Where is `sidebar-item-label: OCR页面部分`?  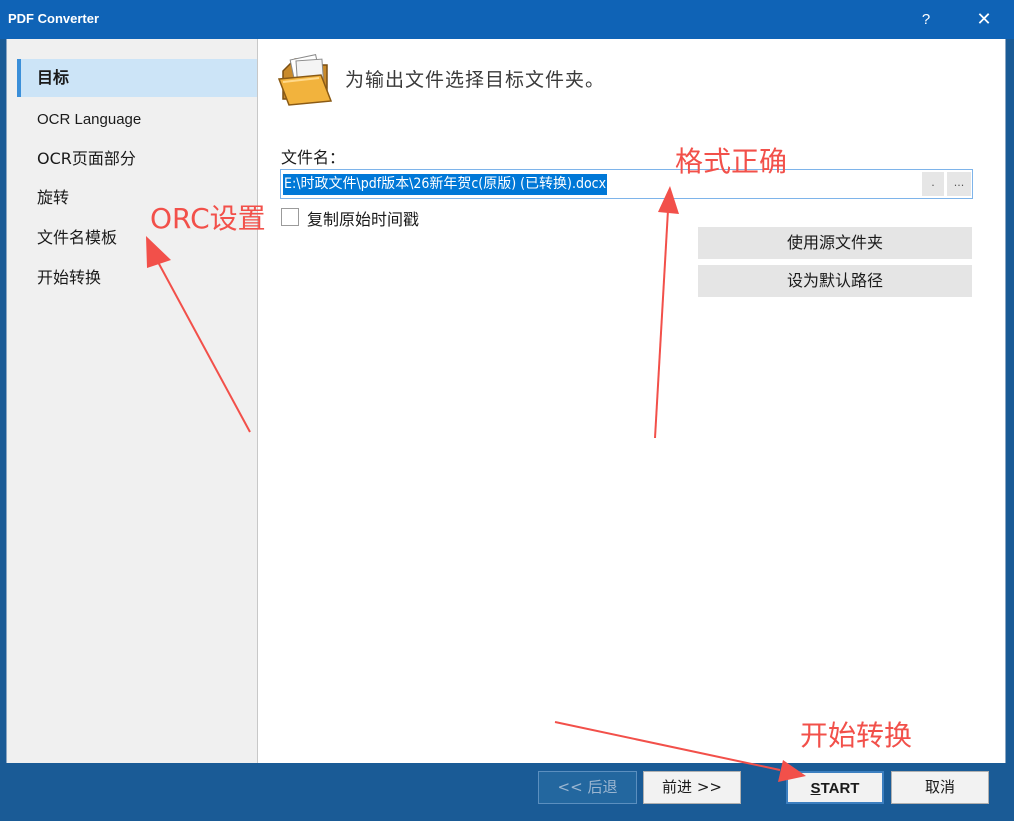
sidebar-item-label: OCR页面部分 is located at coordinates (86, 158).